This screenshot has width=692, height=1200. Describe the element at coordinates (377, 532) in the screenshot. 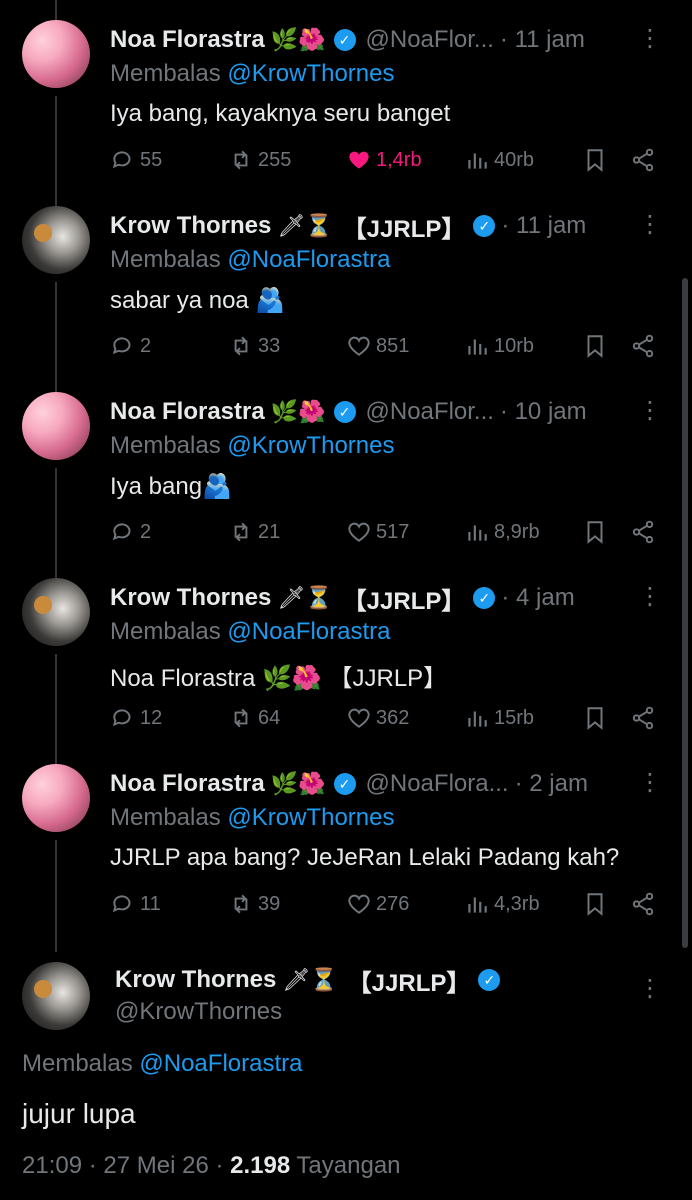

I see `like-button: 517` at that location.